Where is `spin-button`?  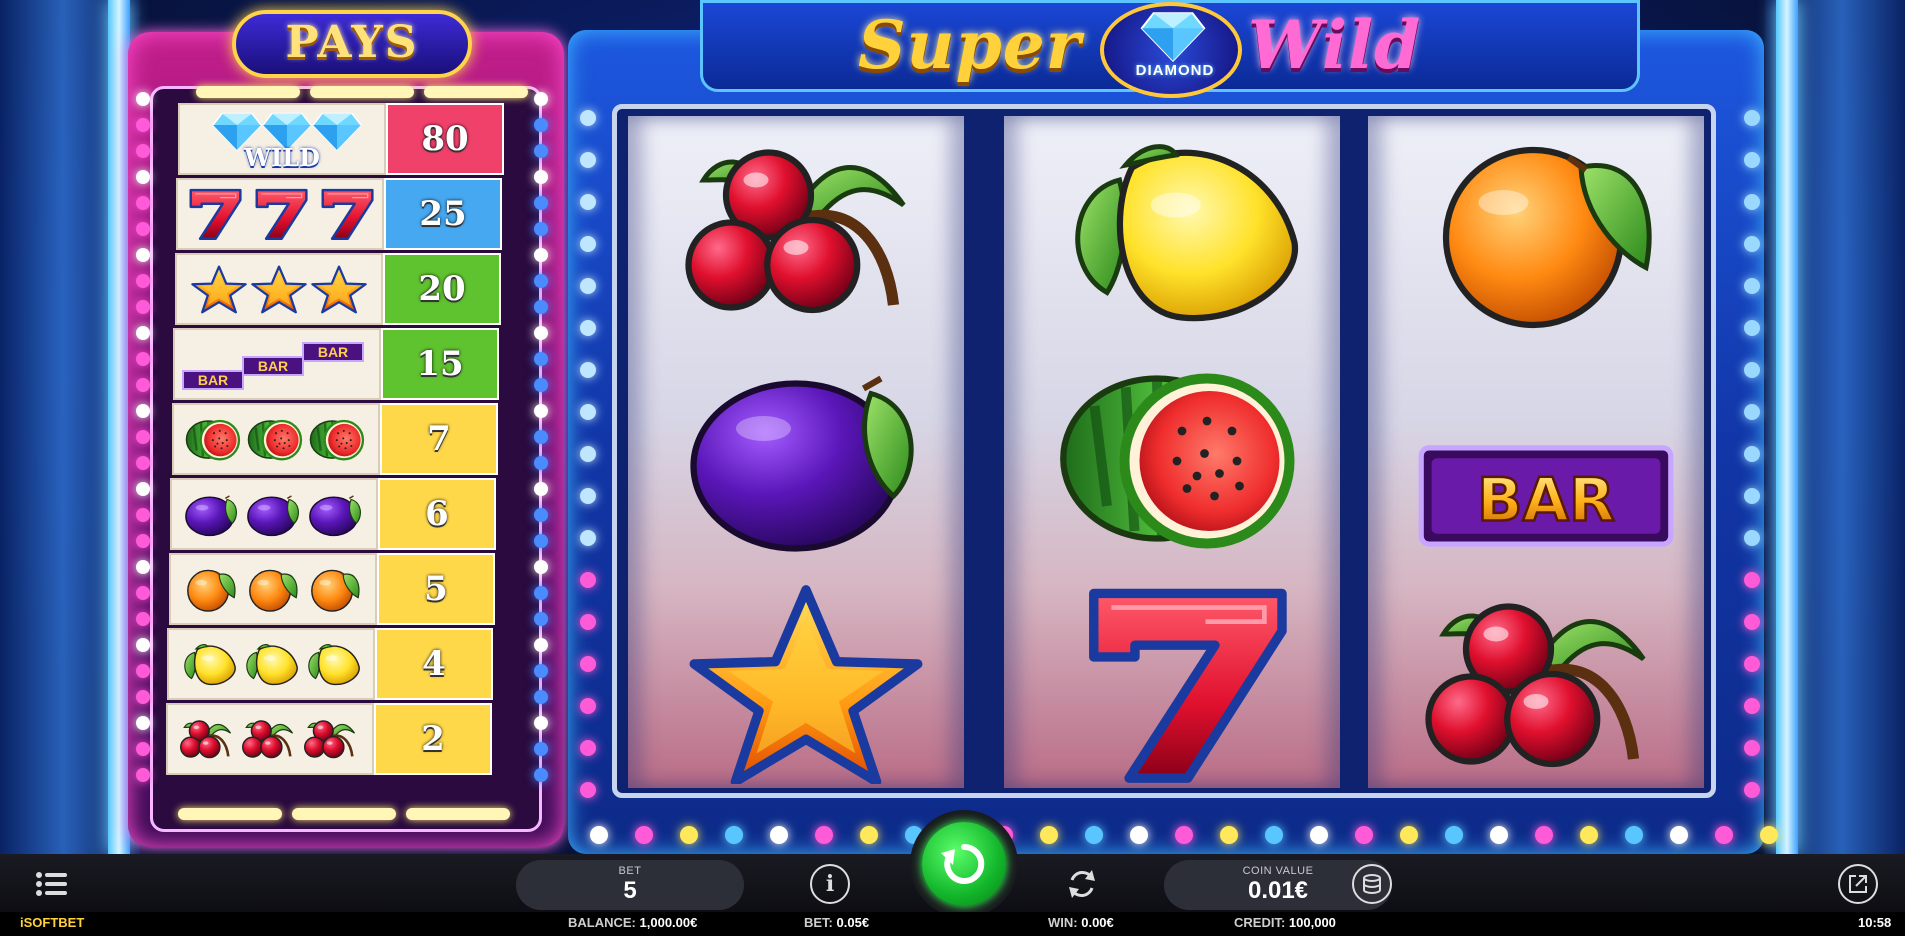 spin-button is located at coordinates (964, 864).